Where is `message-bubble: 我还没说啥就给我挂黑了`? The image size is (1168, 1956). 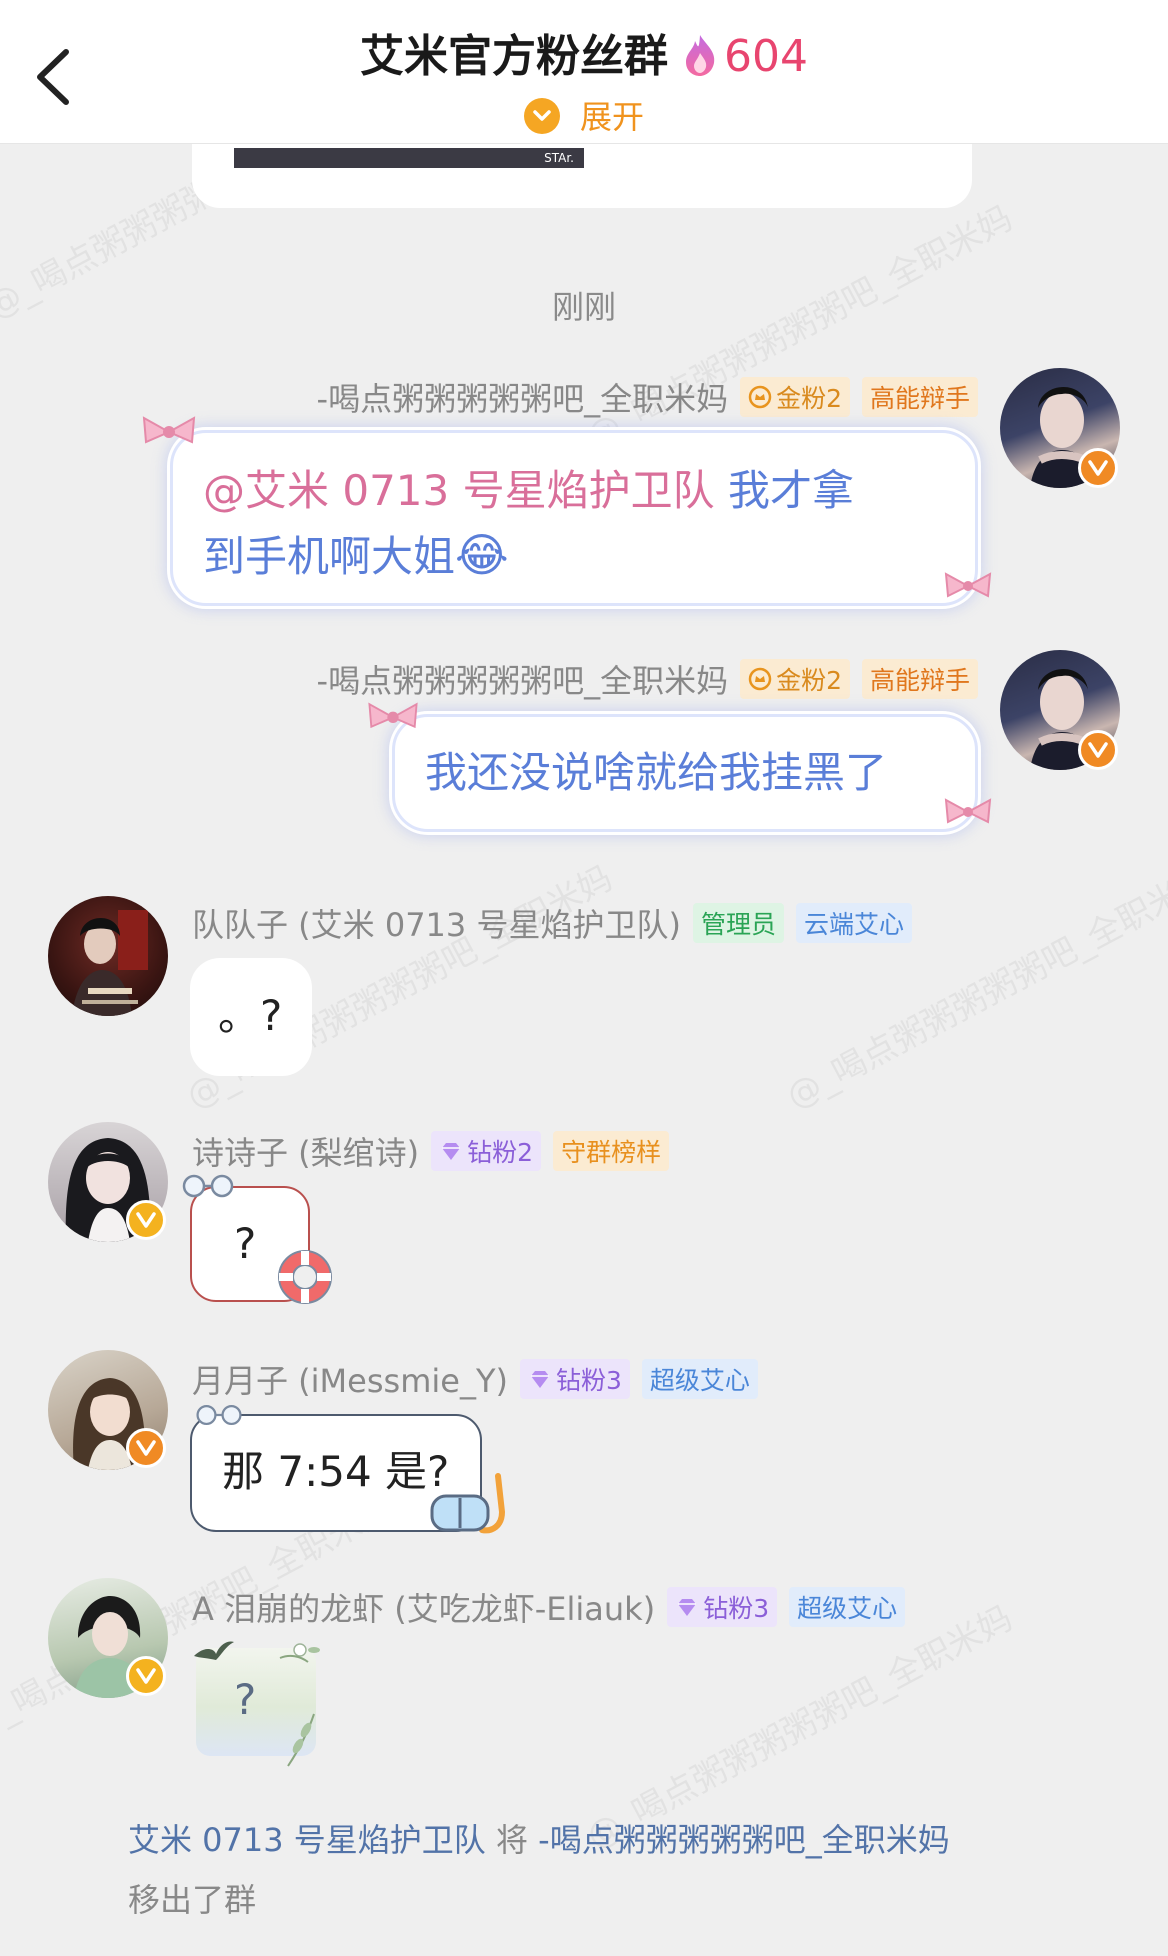 message-bubble: 我还没说啥就给我挂黑了 is located at coordinates (685, 773).